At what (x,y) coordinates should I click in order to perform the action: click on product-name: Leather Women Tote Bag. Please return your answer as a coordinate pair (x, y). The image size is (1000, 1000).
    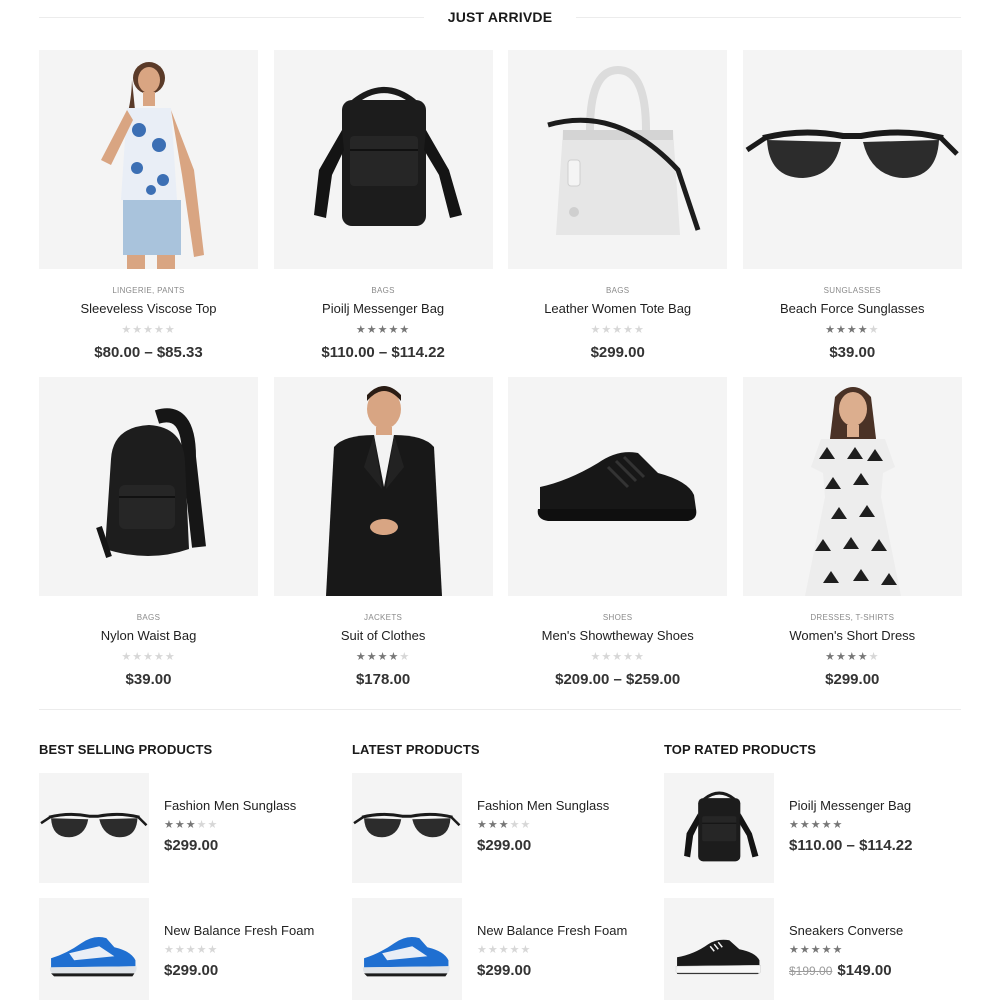
    Looking at the image, I should click on (617, 309).